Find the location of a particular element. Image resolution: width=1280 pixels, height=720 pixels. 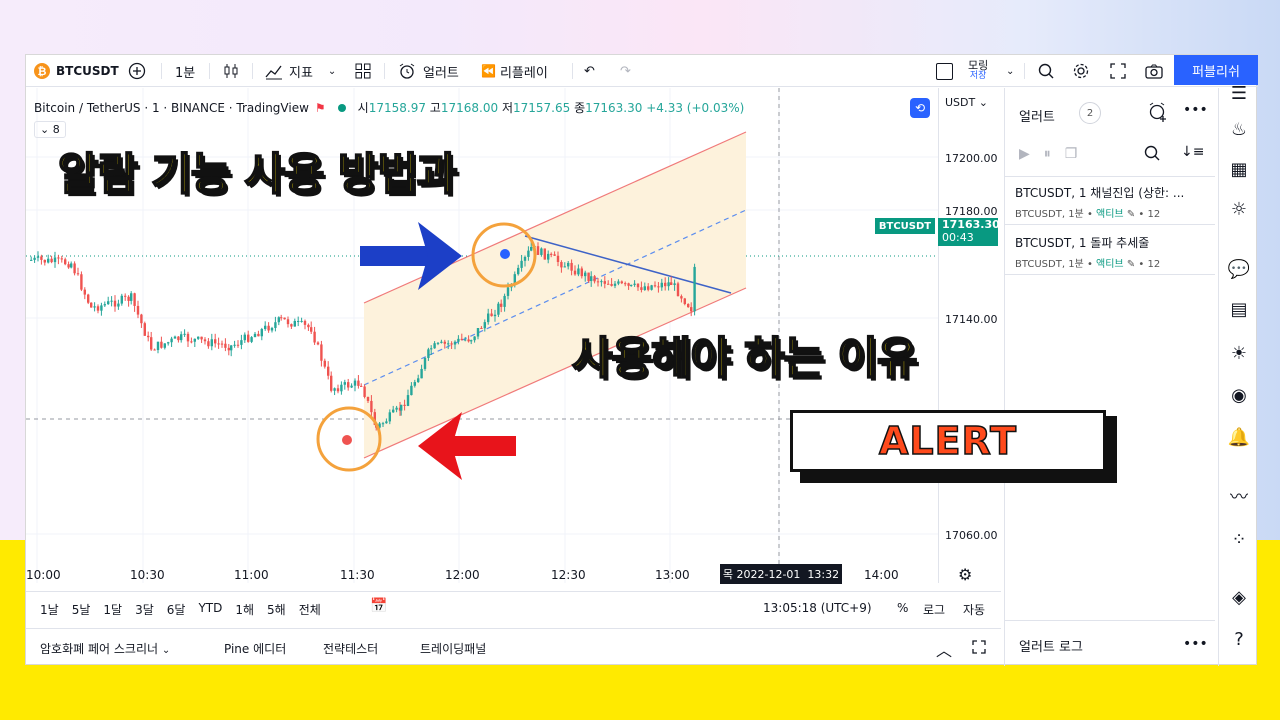

snapshot-button is located at coordinates (1154, 71).